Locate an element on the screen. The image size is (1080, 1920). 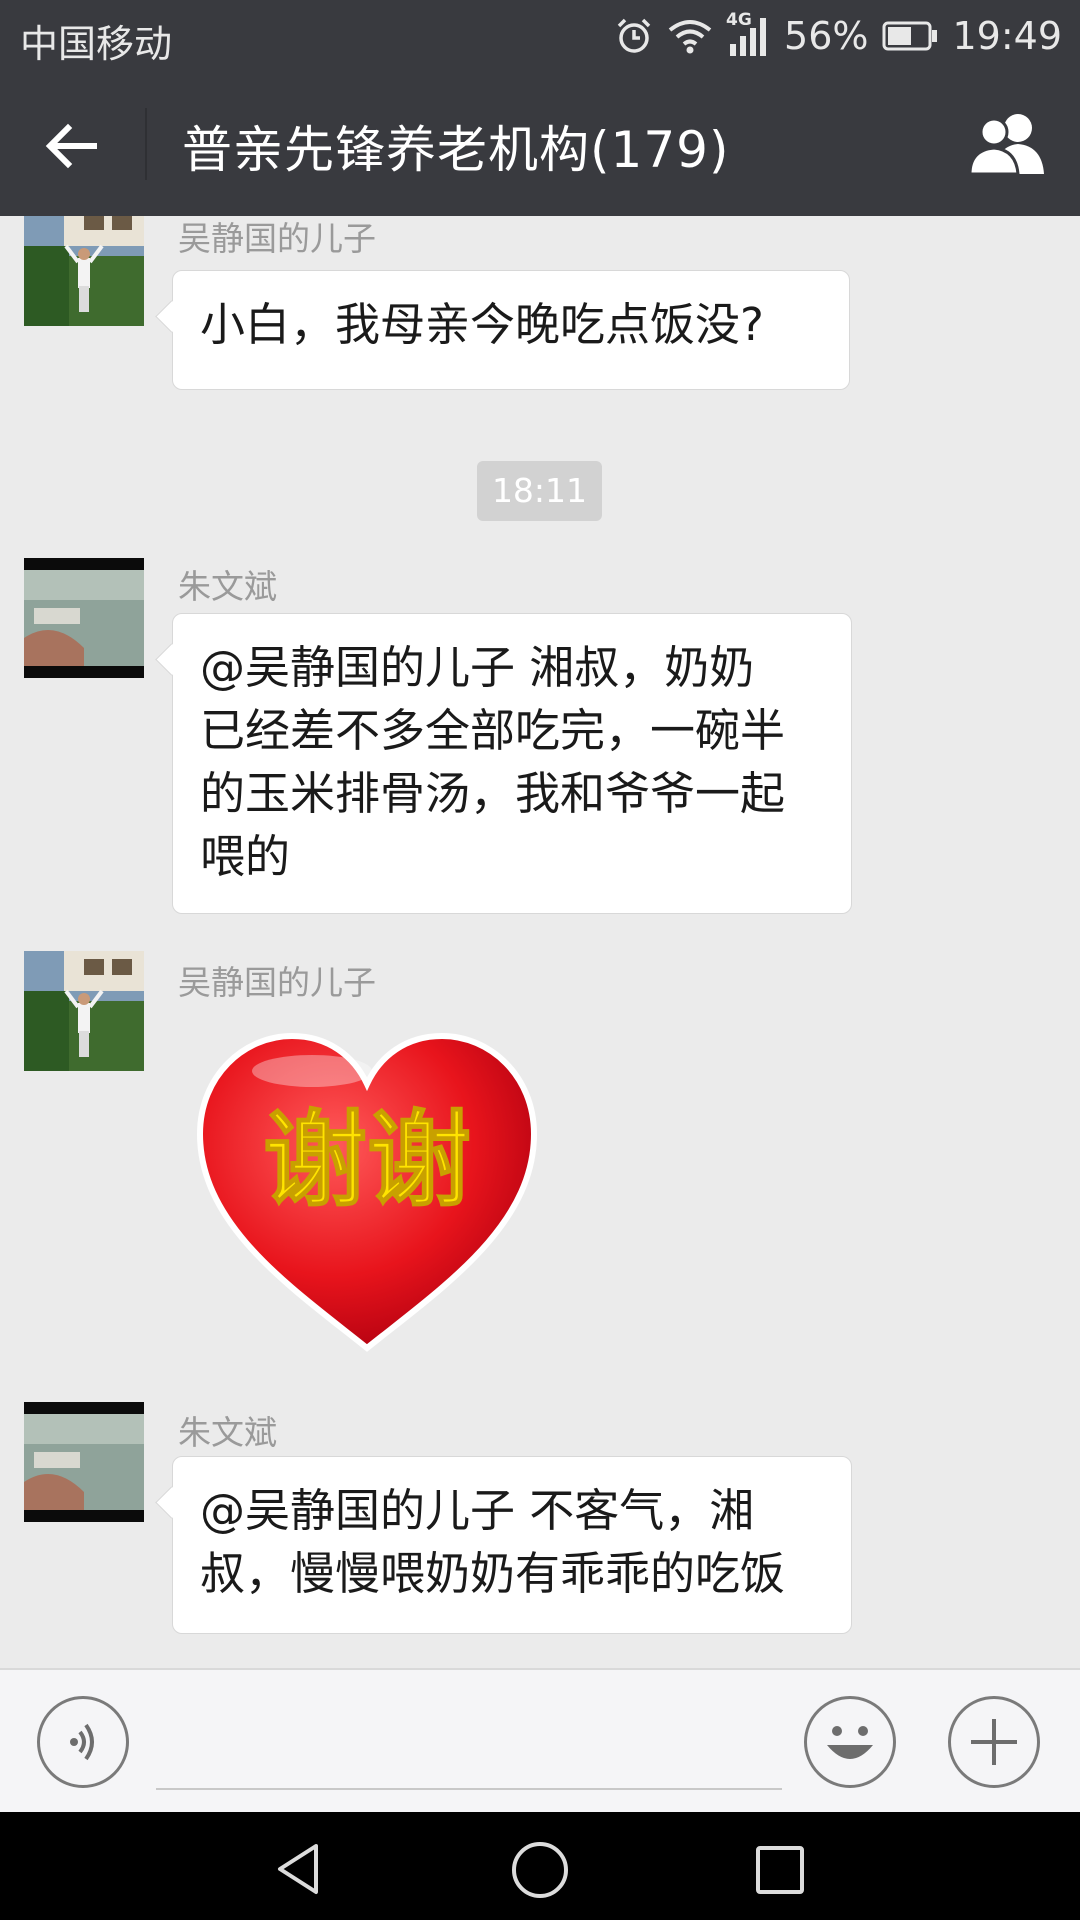
chat-header: 普亲先锋养老机构(179) is located at coordinates (540, 144).